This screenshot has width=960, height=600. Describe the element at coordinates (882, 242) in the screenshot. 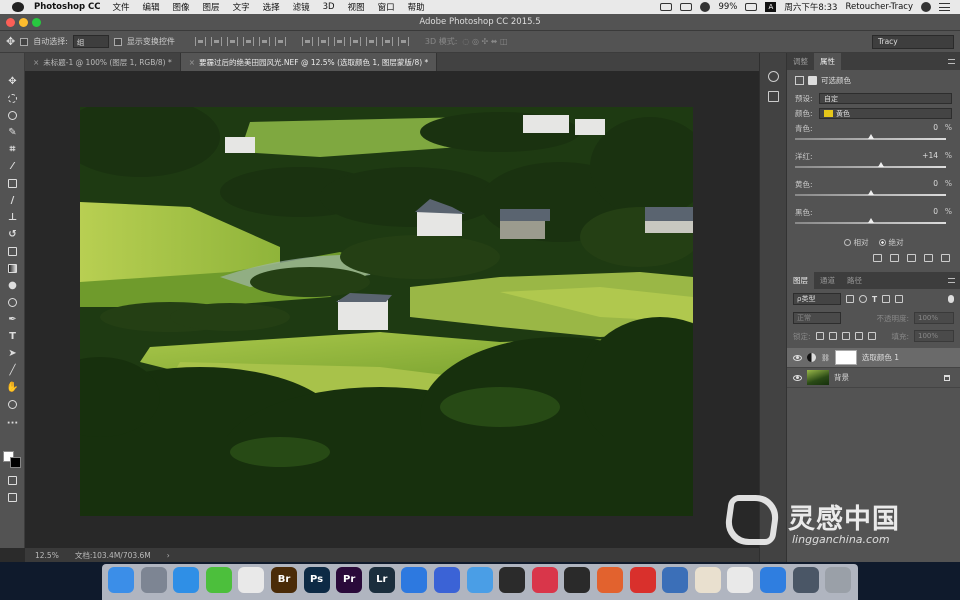

I see `radio-absolute` at that location.